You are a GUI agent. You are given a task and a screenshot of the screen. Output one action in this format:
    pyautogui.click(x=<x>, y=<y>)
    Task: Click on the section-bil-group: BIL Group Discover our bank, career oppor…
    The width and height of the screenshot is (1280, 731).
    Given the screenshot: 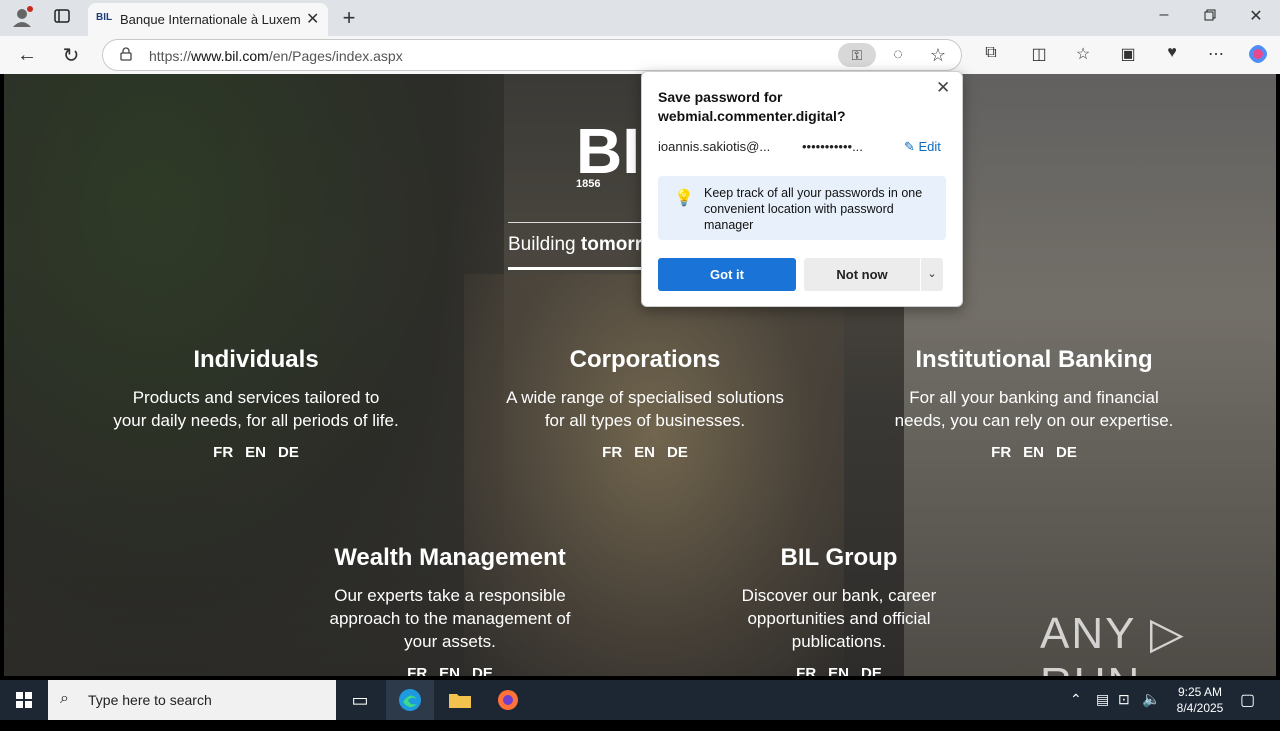 What is the action you would take?
    pyautogui.click(x=839, y=610)
    